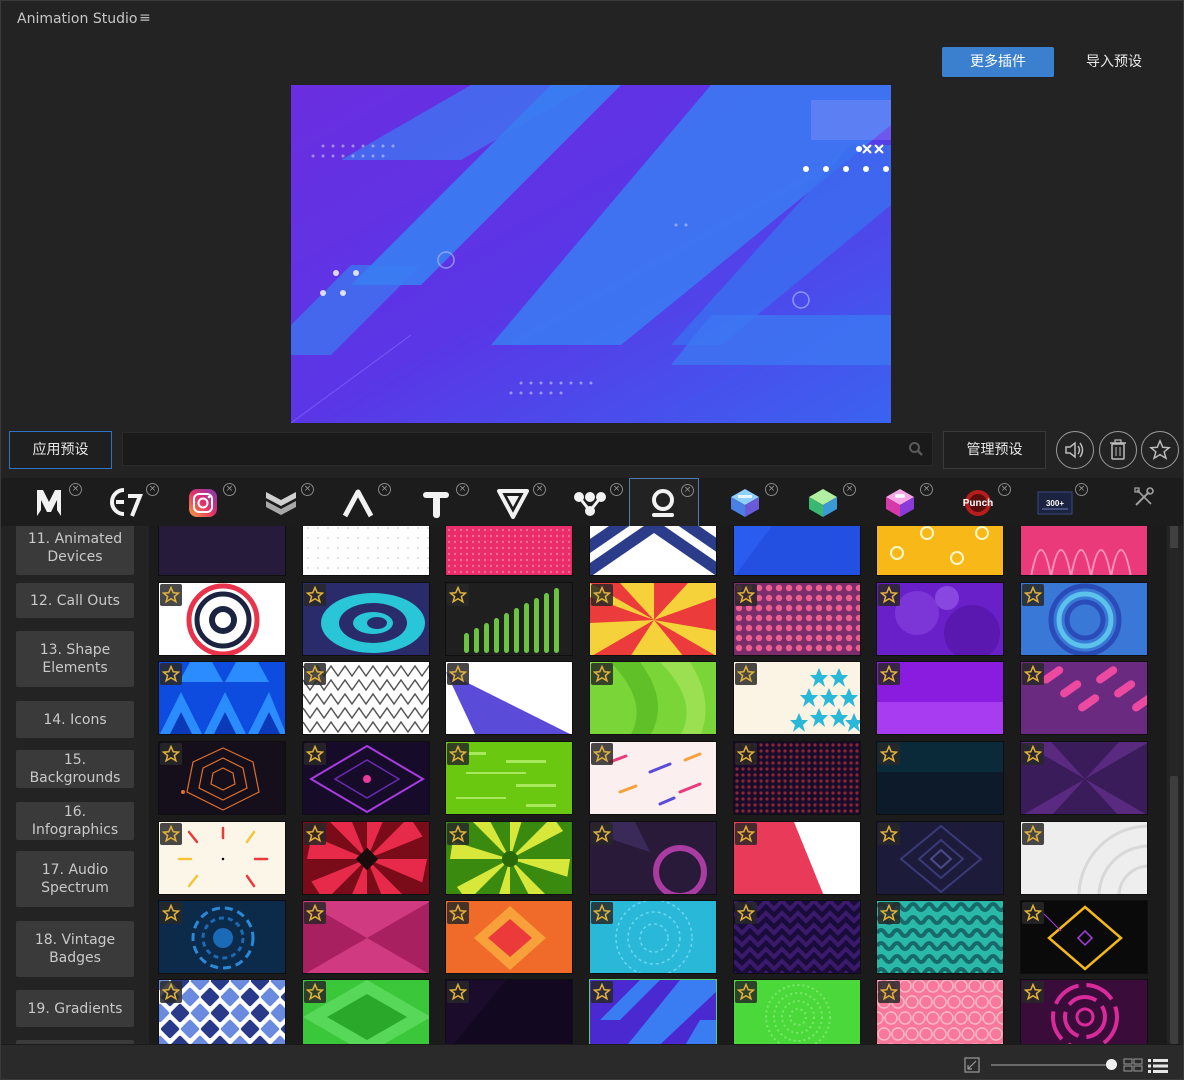  I want to click on plugin-tab-a-logo: ×, so click(360, 502).